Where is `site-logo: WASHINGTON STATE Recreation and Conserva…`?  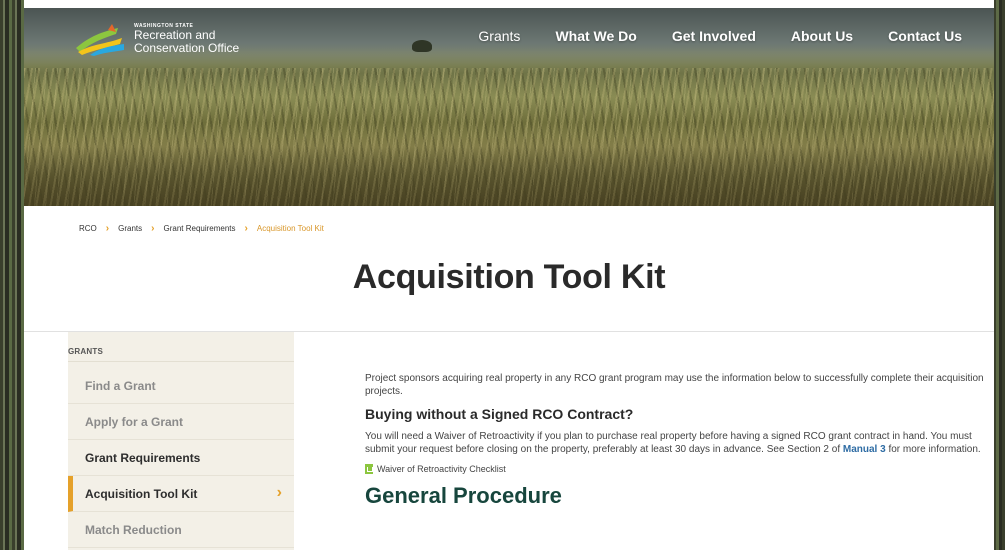 site-logo: WASHINGTON STATE Recreation and Conserva… is located at coordinates (155, 39).